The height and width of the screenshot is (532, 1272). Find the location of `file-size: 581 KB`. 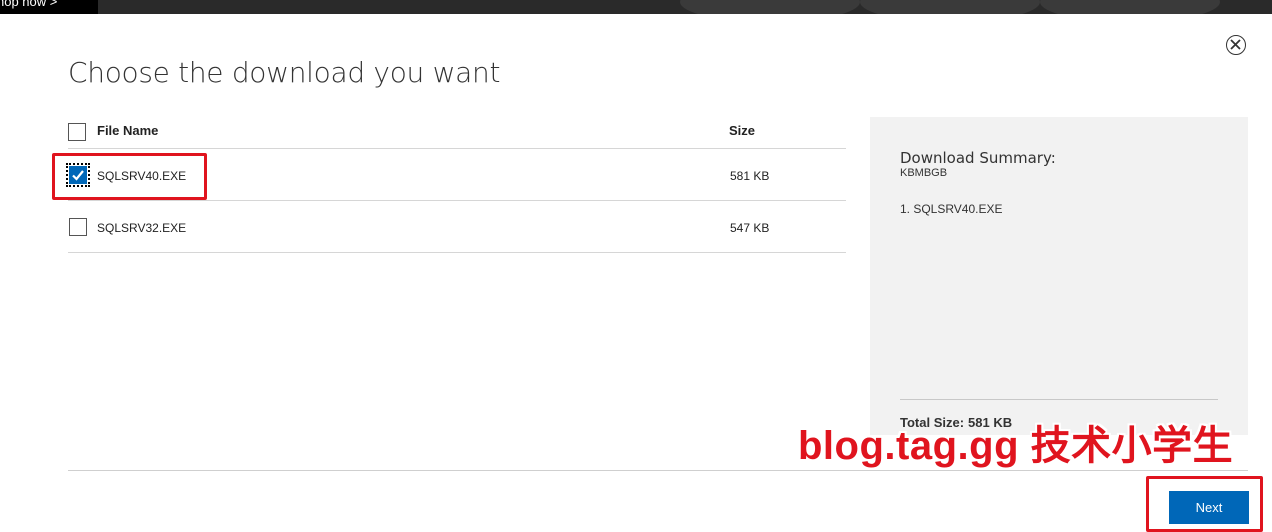

file-size: 581 KB is located at coordinates (750, 176).